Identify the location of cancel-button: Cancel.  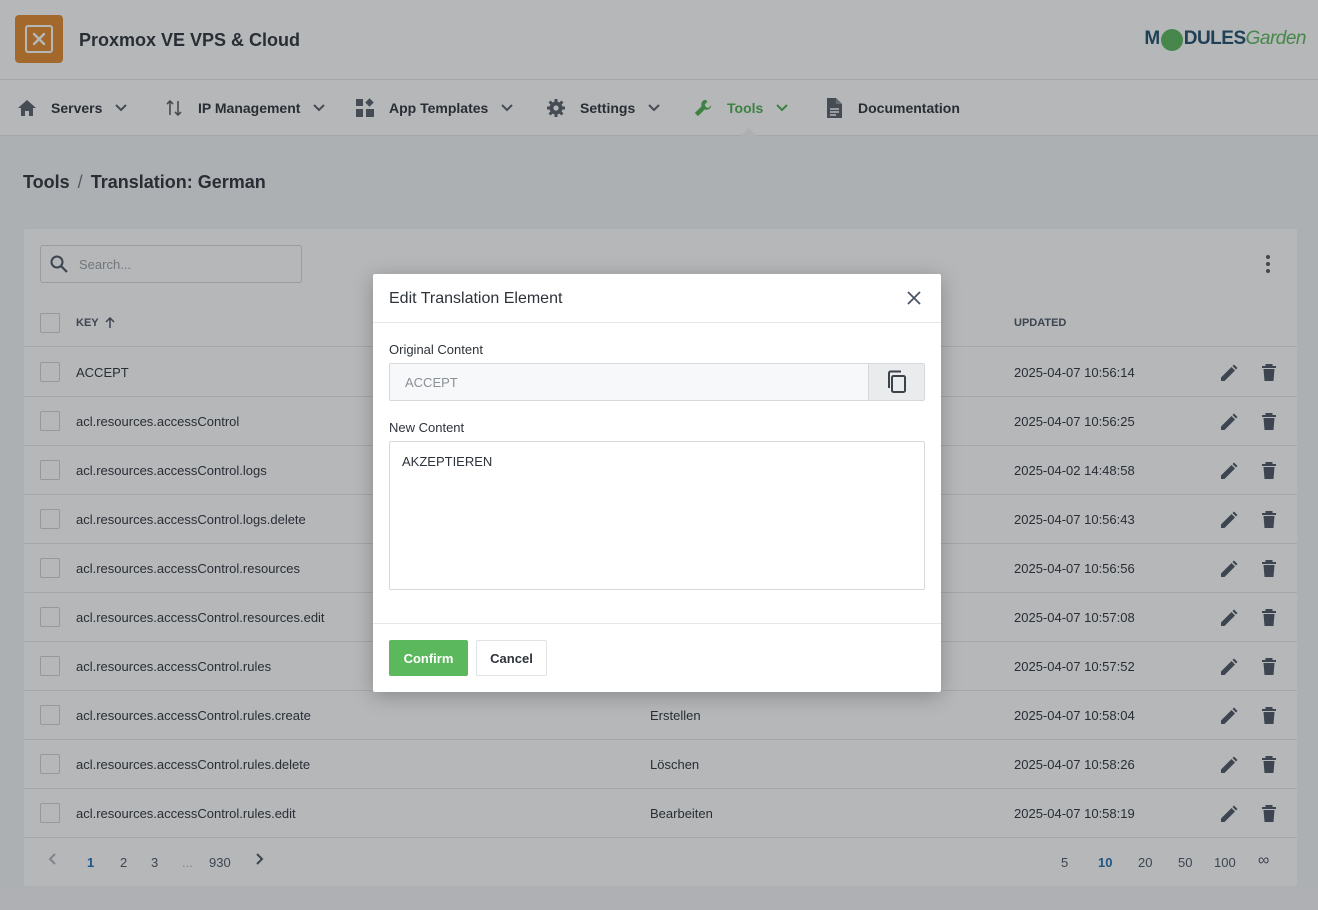
(511, 658).